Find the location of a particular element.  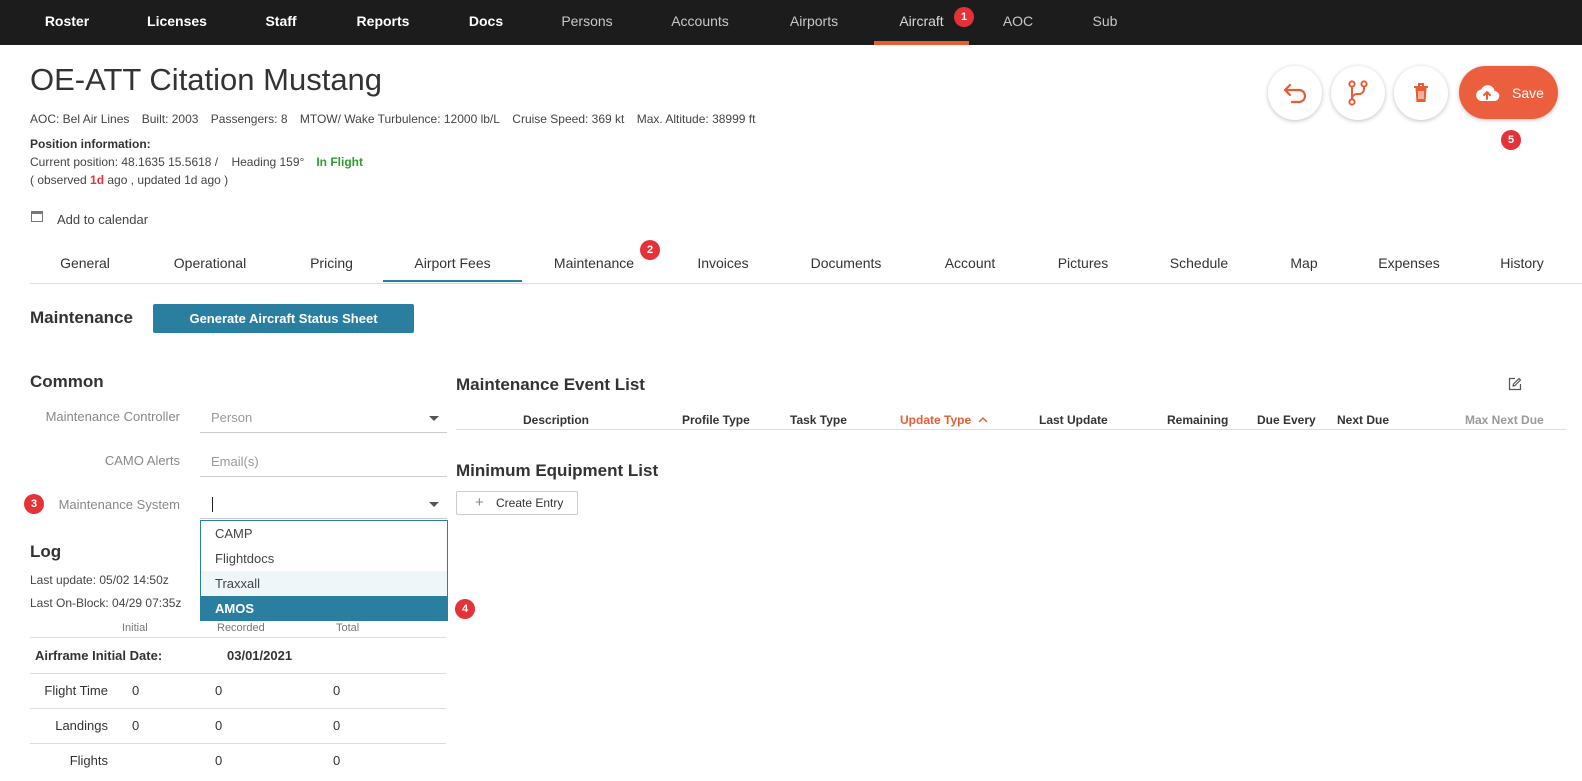

maintenance-title: Maintenance is located at coordinates (81, 317).